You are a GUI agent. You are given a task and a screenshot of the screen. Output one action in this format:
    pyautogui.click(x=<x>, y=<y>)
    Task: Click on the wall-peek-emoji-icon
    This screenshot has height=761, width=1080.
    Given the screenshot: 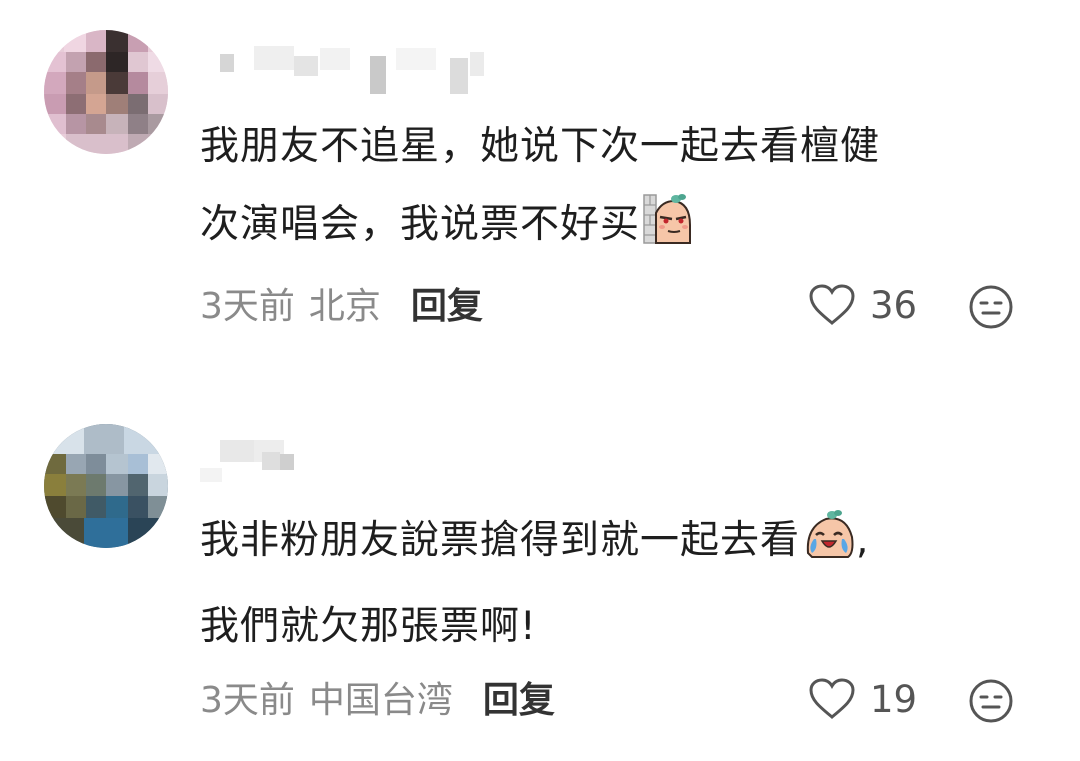 What is the action you would take?
    pyautogui.click(x=668, y=231)
    